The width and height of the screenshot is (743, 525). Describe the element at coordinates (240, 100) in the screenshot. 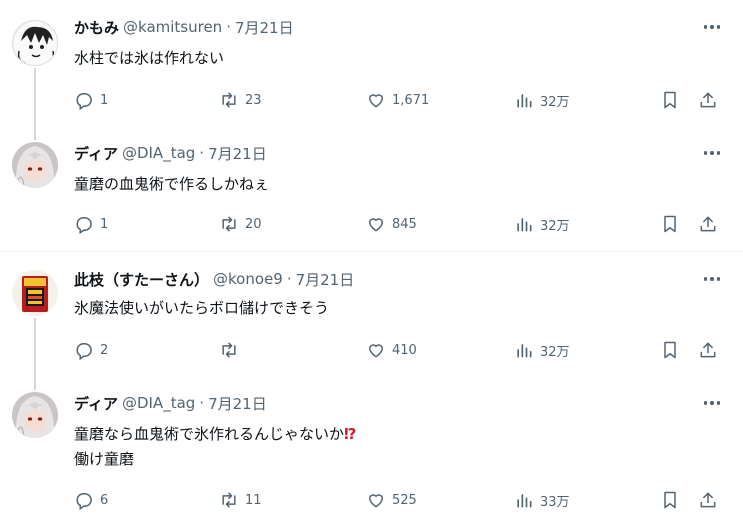

I see `retweet-button: 23` at that location.